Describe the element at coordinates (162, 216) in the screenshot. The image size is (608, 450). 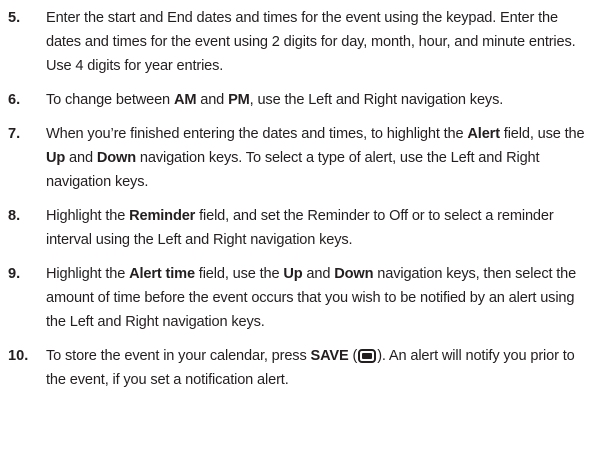
I see `field-name-reminder: Reminder` at that location.